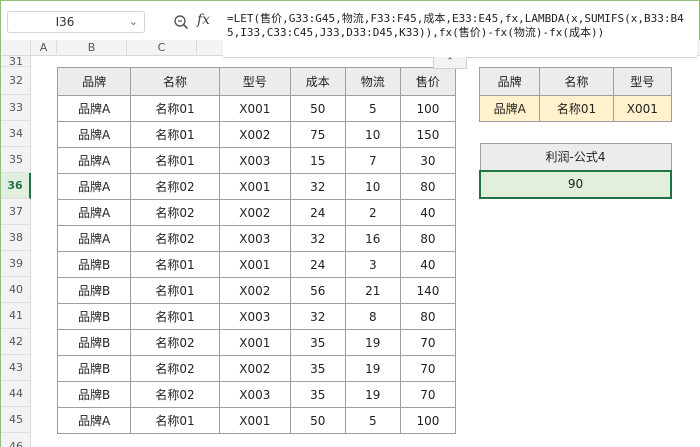  Describe the element at coordinates (317, 134) in the screenshot. I see `cell-cost: 75` at that location.